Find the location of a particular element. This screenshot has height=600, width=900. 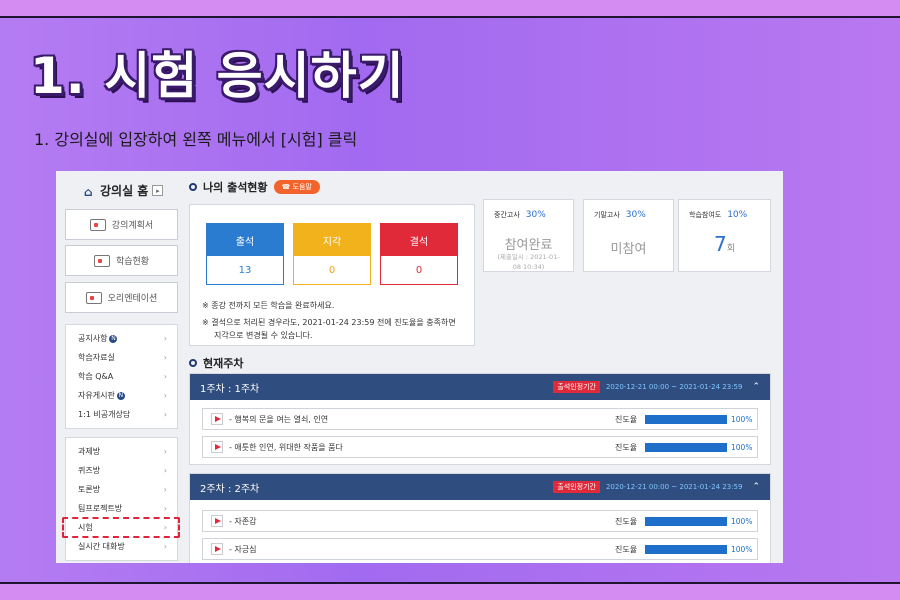

syllabus-button: 강의계획서 is located at coordinates (121, 224).